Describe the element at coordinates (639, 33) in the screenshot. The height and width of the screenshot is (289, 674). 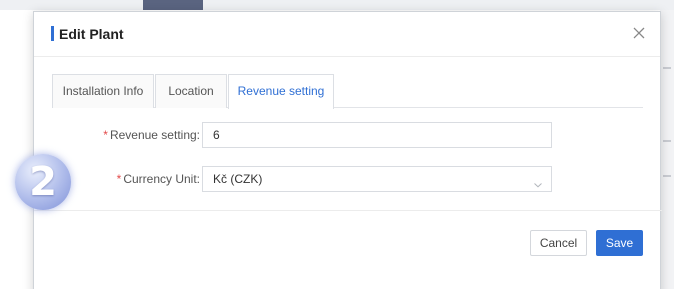
I see `close-icon` at that location.